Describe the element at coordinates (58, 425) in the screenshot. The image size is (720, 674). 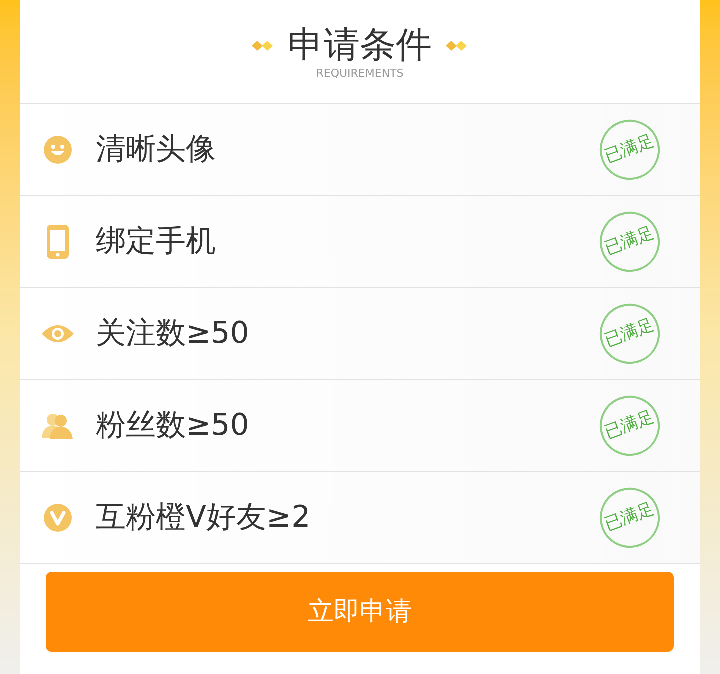
I see `people-icon` at that location.